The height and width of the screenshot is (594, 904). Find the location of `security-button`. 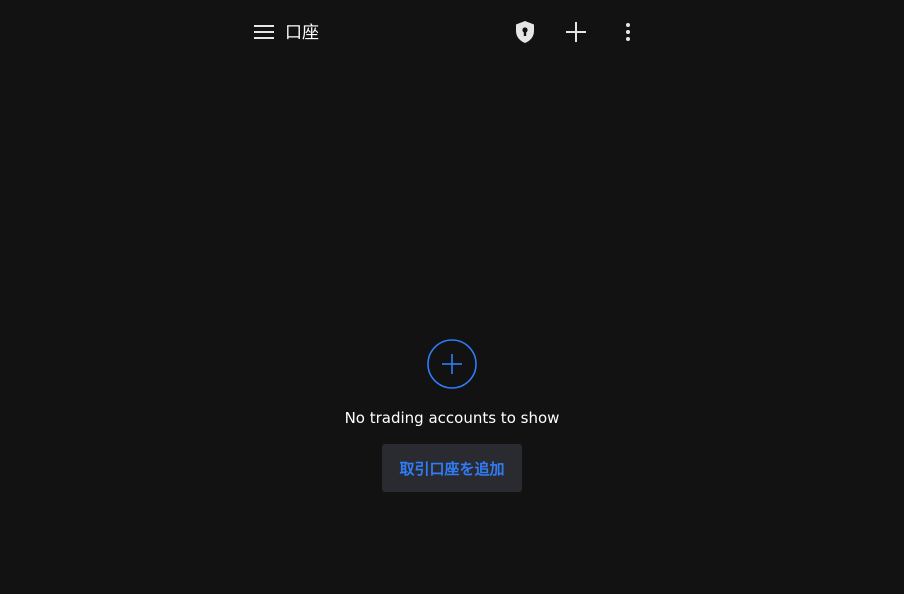

security-button is located at coordinates (525, 32).